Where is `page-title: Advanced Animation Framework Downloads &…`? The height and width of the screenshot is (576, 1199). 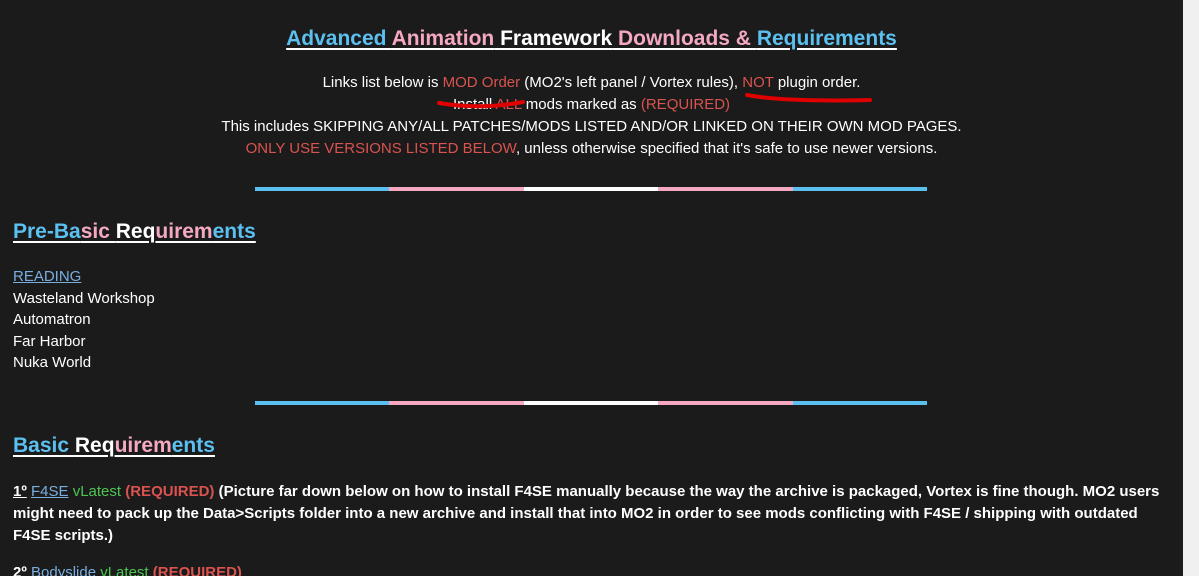 page-title: Advanced Animation Framework Downloads &… is located at coordinates (591, 39).